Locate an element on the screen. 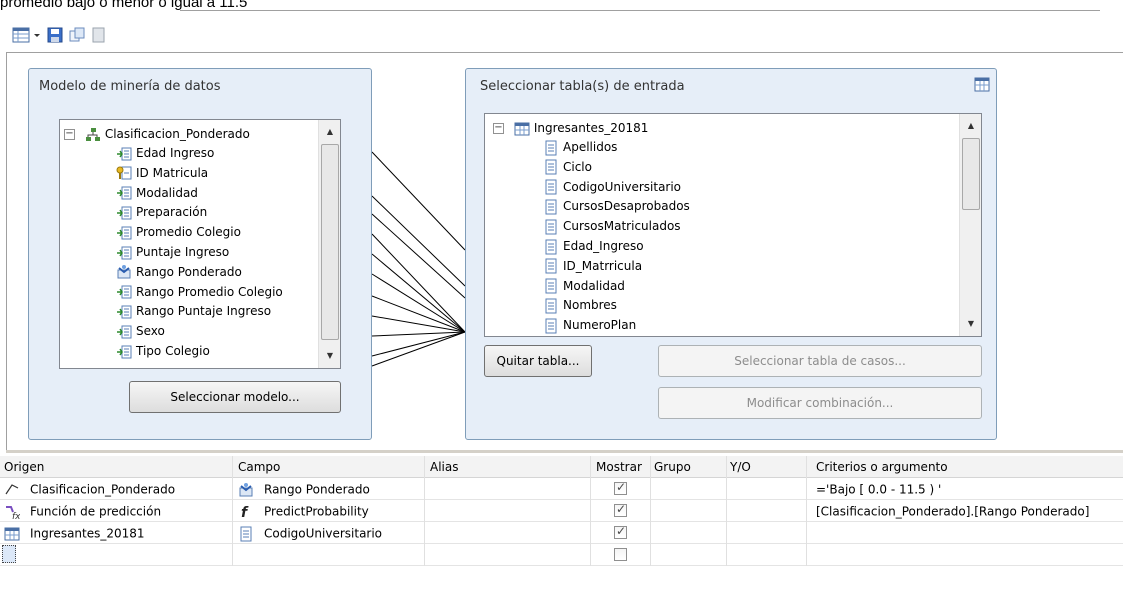 The height and width of the screenshot is (601, 1123). model-column-item: Puntaje Ingreso is located at coordinates (144, 252).